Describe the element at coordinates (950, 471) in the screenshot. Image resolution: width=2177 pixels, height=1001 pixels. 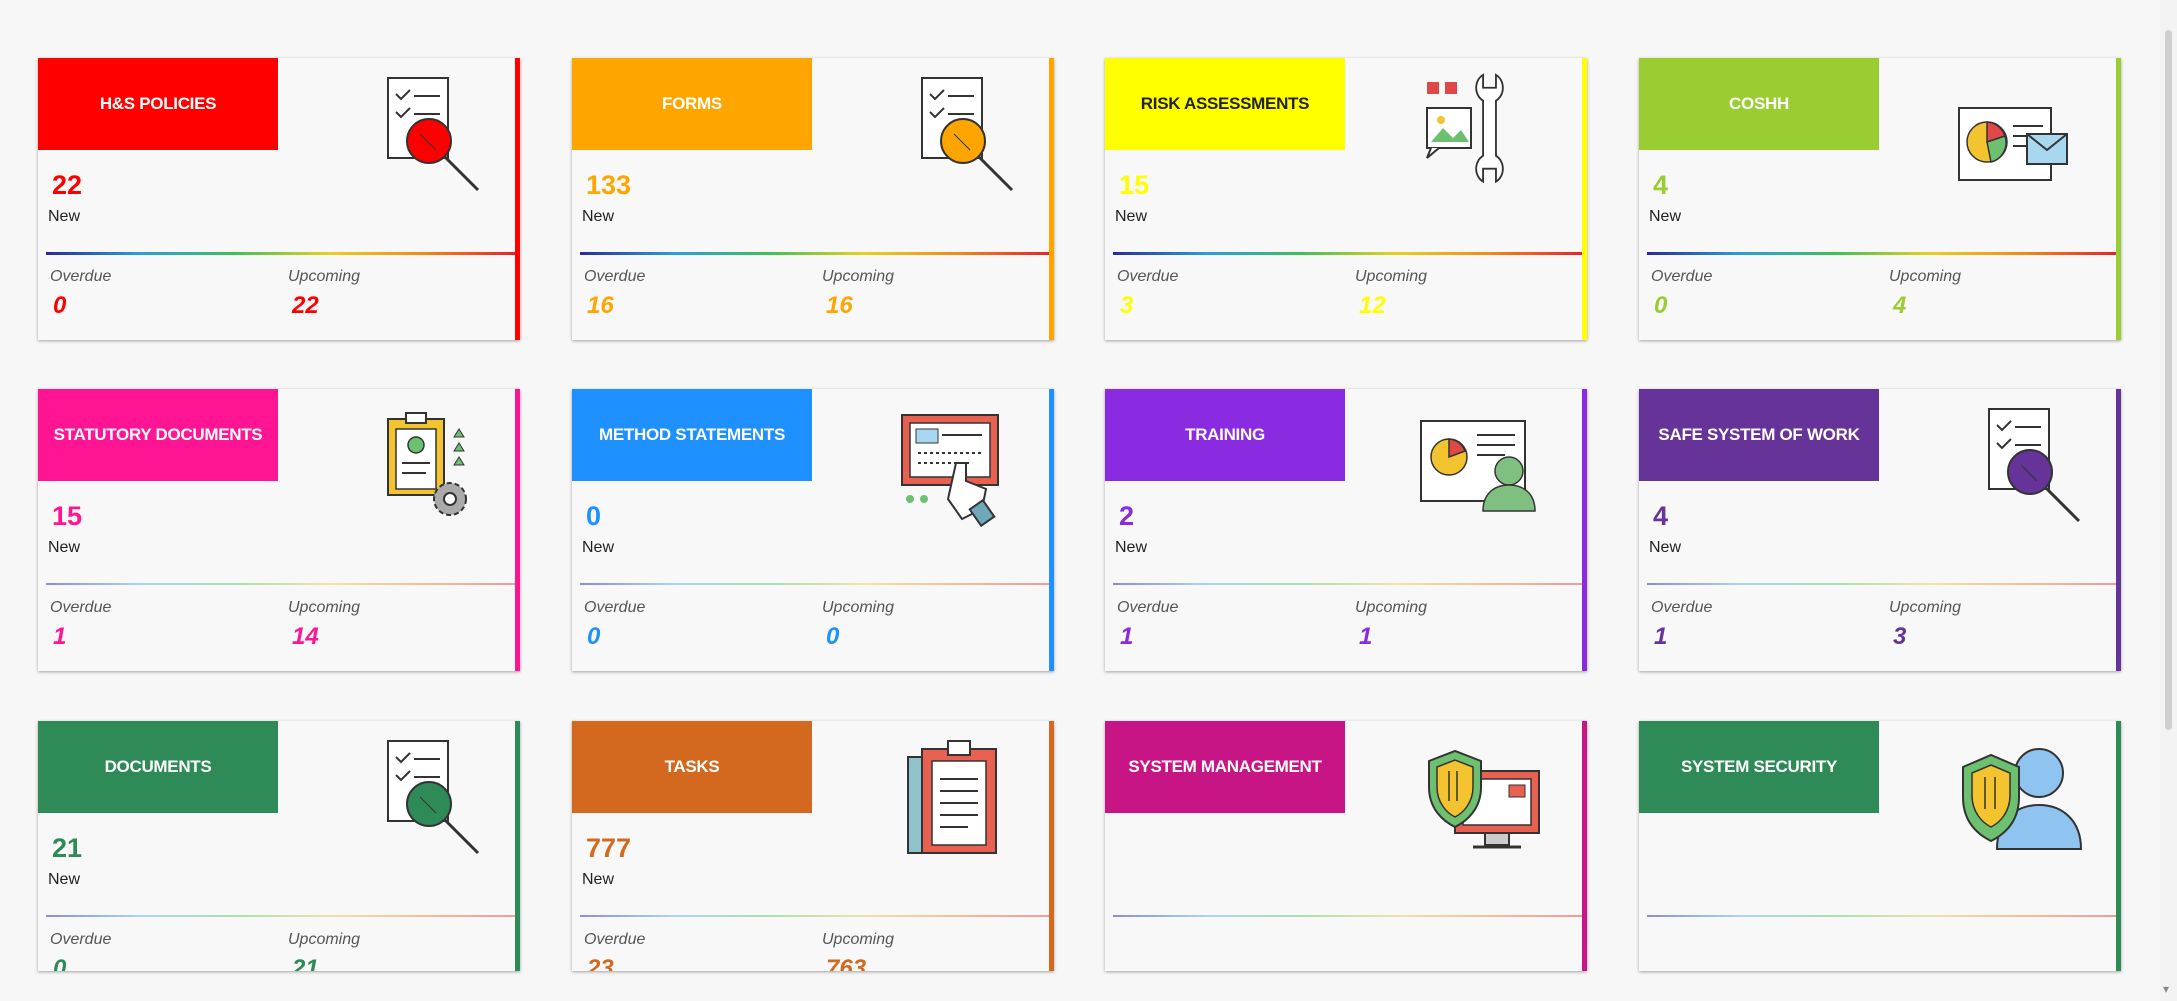
I see `presentation-hand-icon` at that location.